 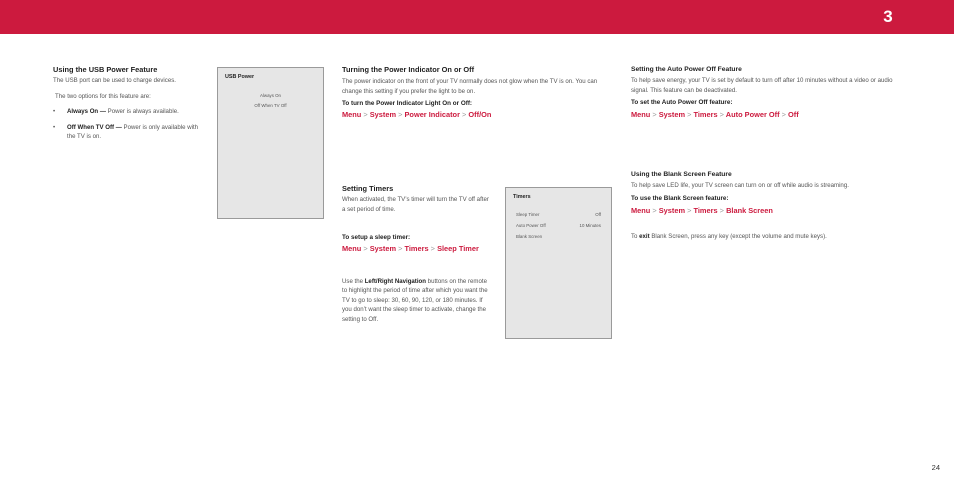 I want to click on usb-options-intro: The two options for this feature are:, so click(x=103, y=96).